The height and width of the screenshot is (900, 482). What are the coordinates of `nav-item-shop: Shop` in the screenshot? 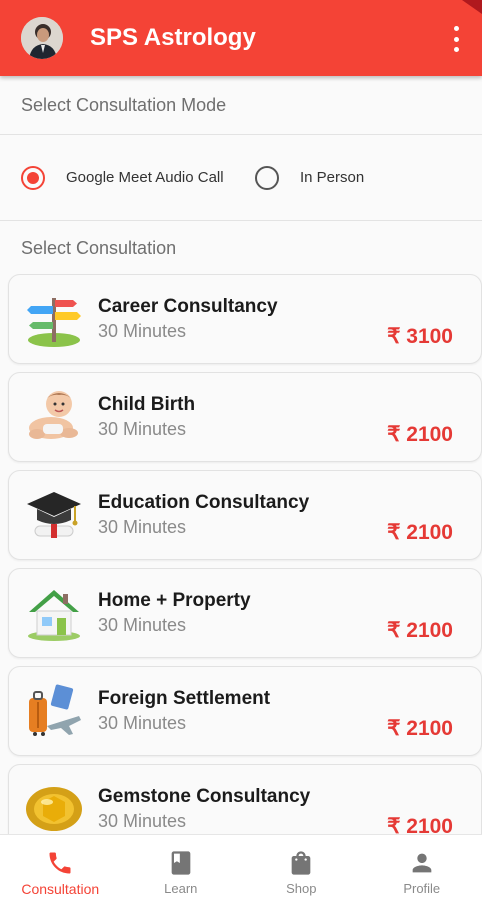 It's located at (301, 867).